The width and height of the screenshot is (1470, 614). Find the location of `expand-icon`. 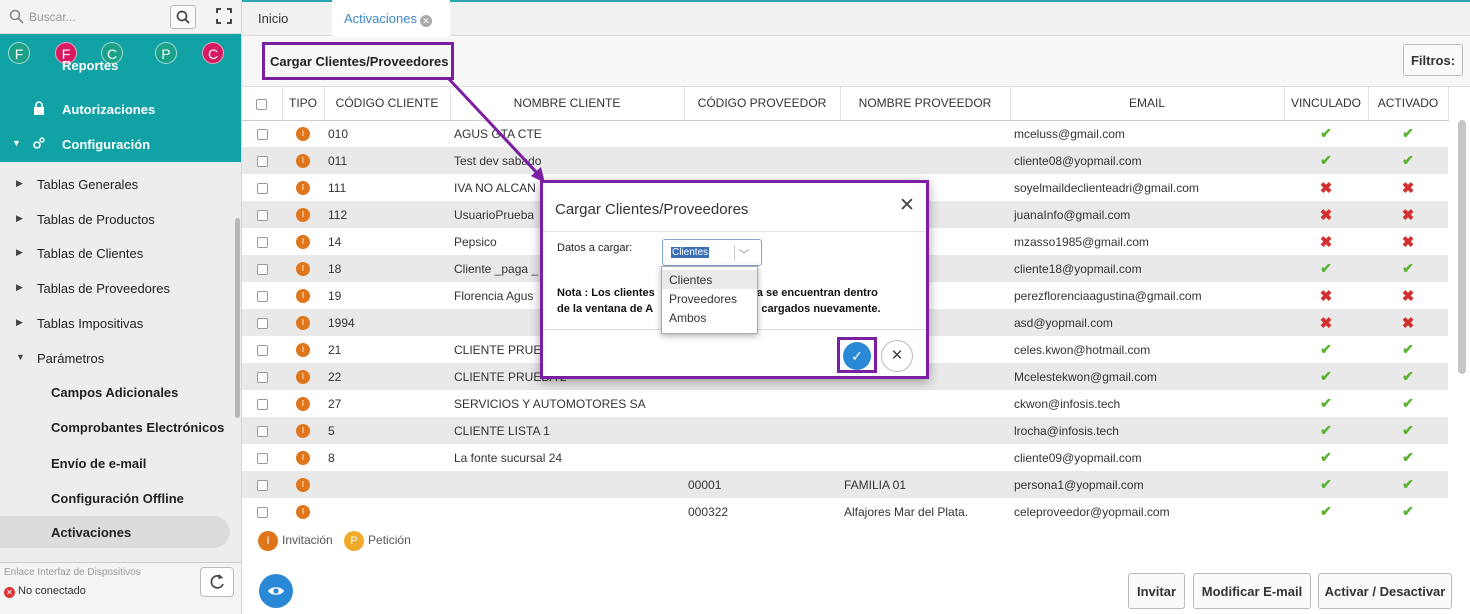

expand-icon is located at coordinates (224, 16).